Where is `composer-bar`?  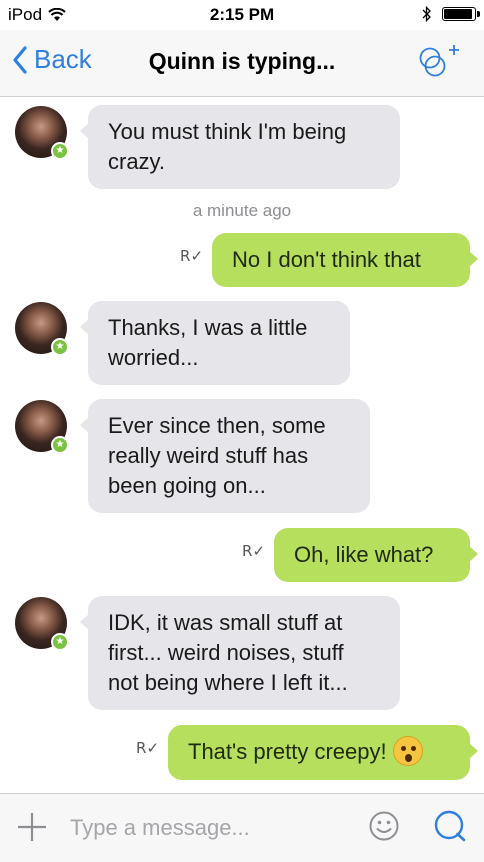 composer-bar is located at coordinates (242, 827).